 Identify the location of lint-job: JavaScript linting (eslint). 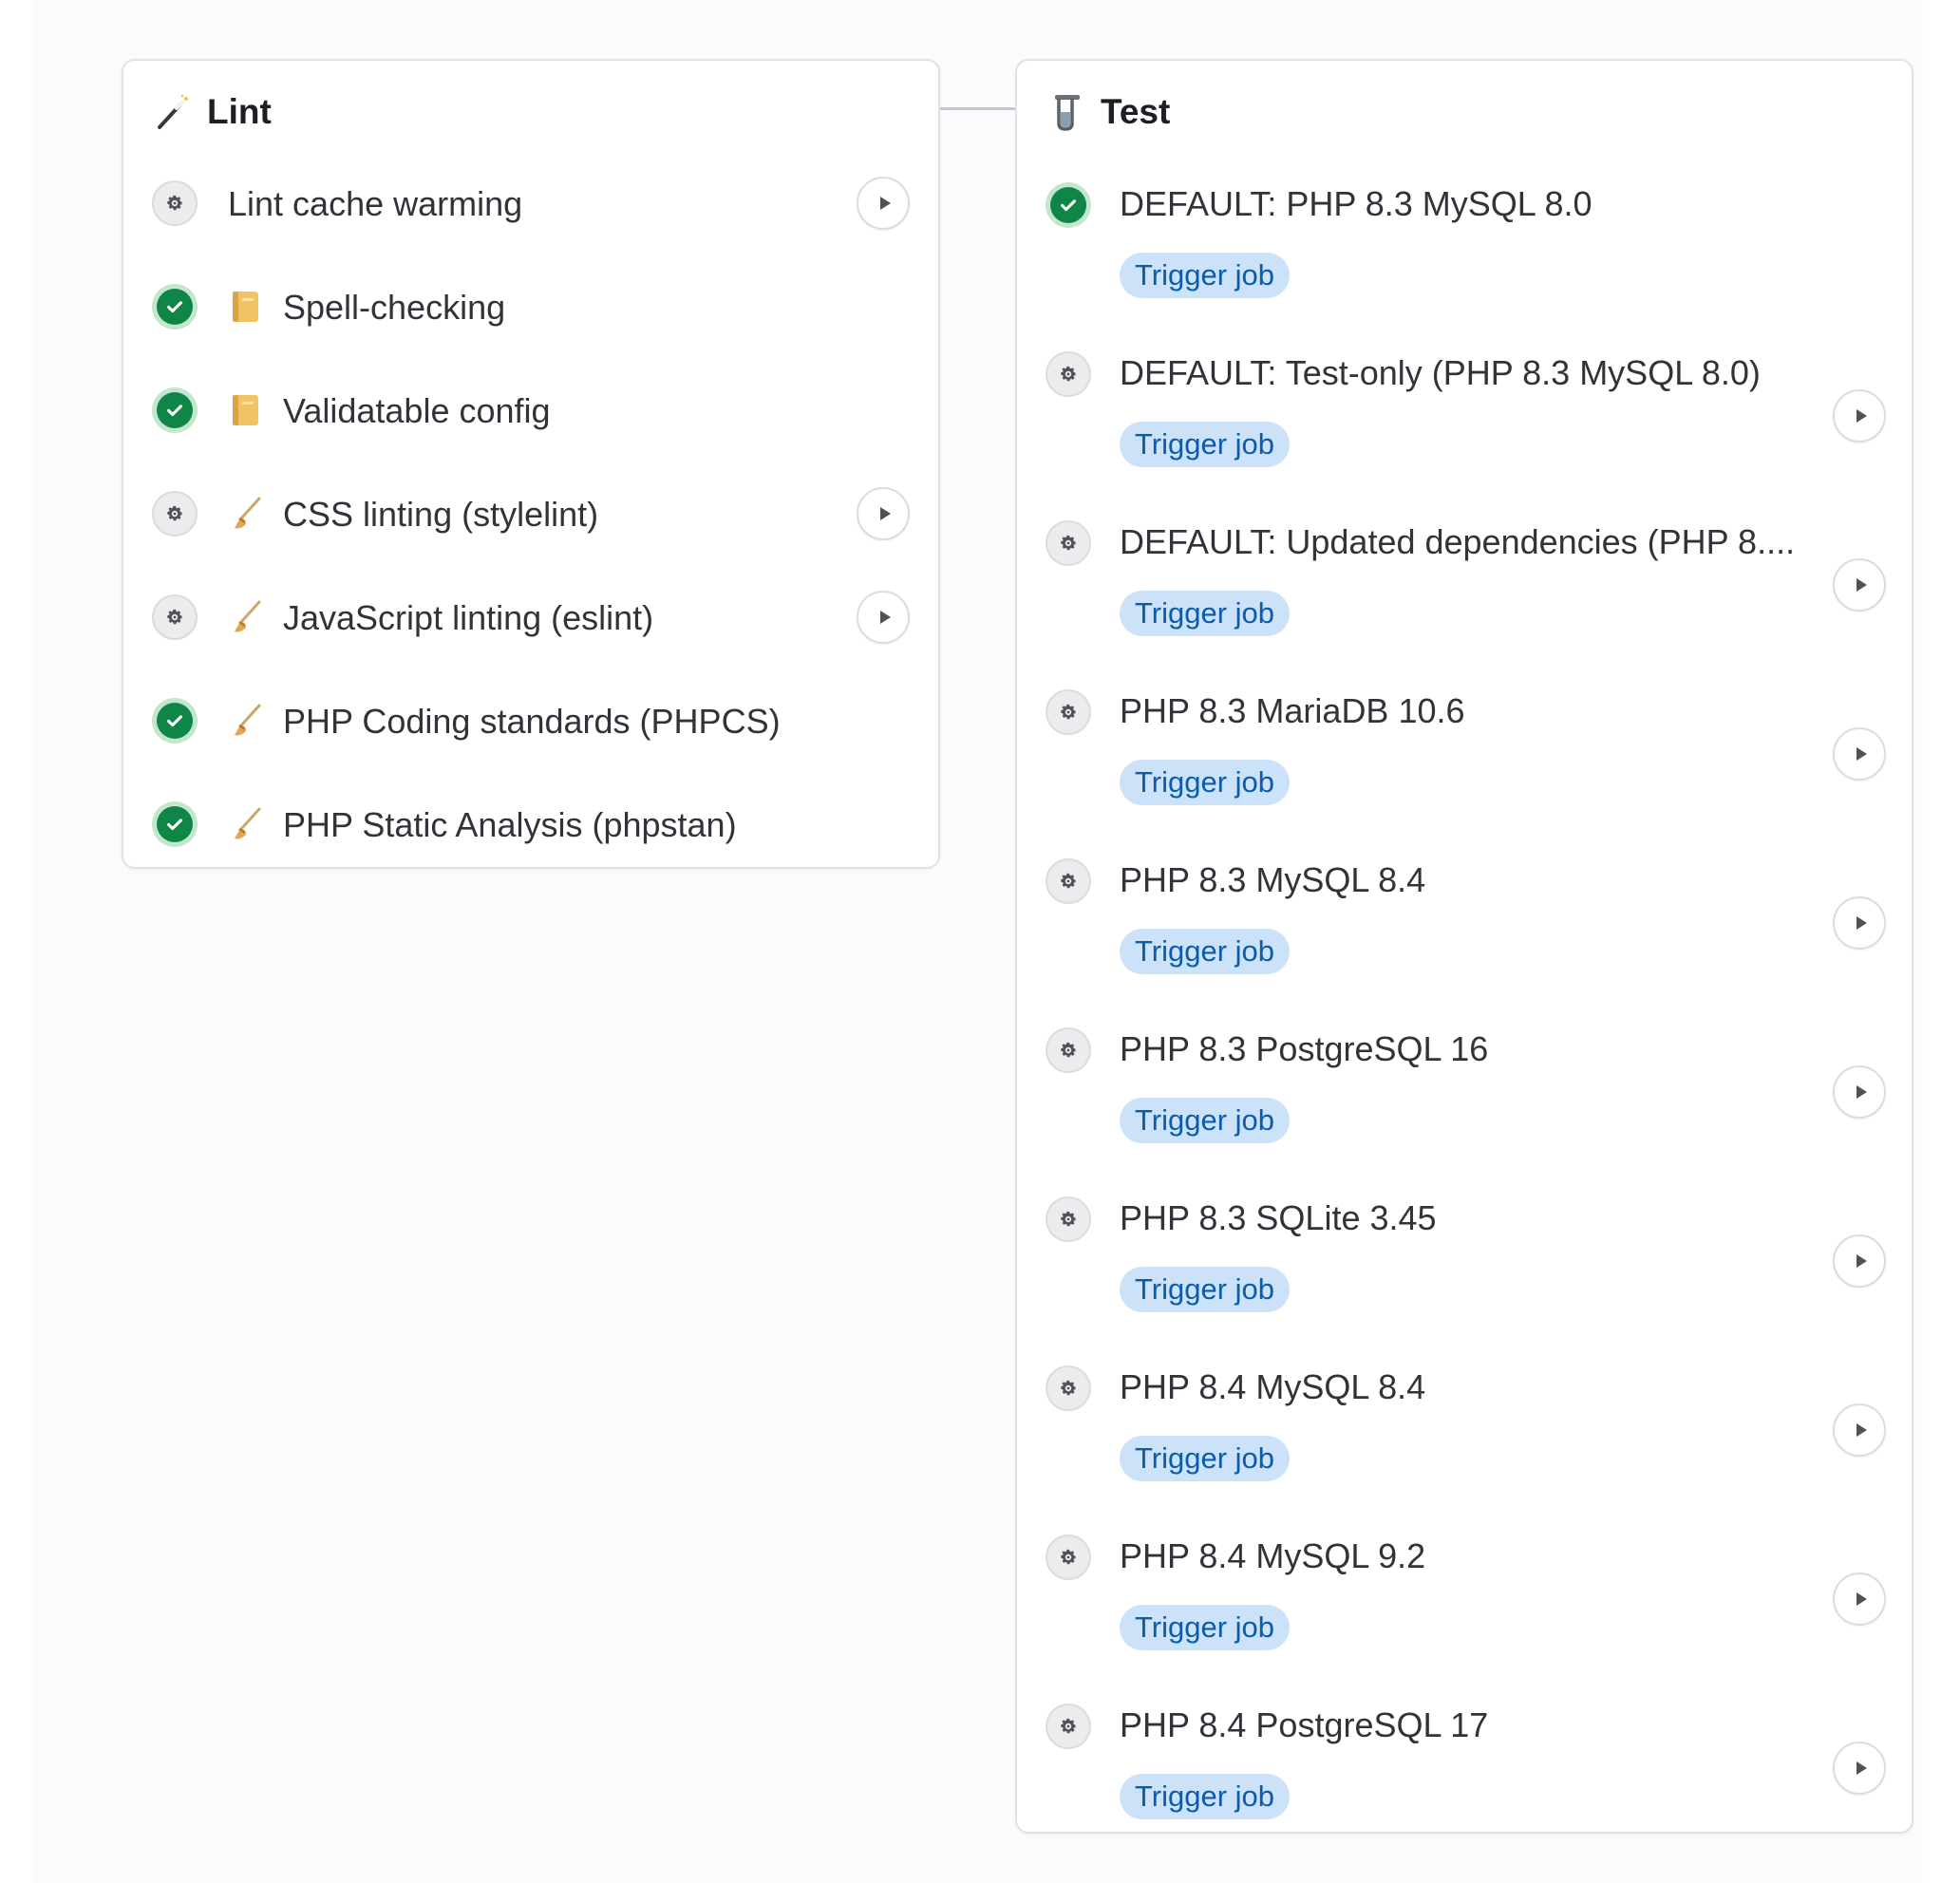
(530, 617).